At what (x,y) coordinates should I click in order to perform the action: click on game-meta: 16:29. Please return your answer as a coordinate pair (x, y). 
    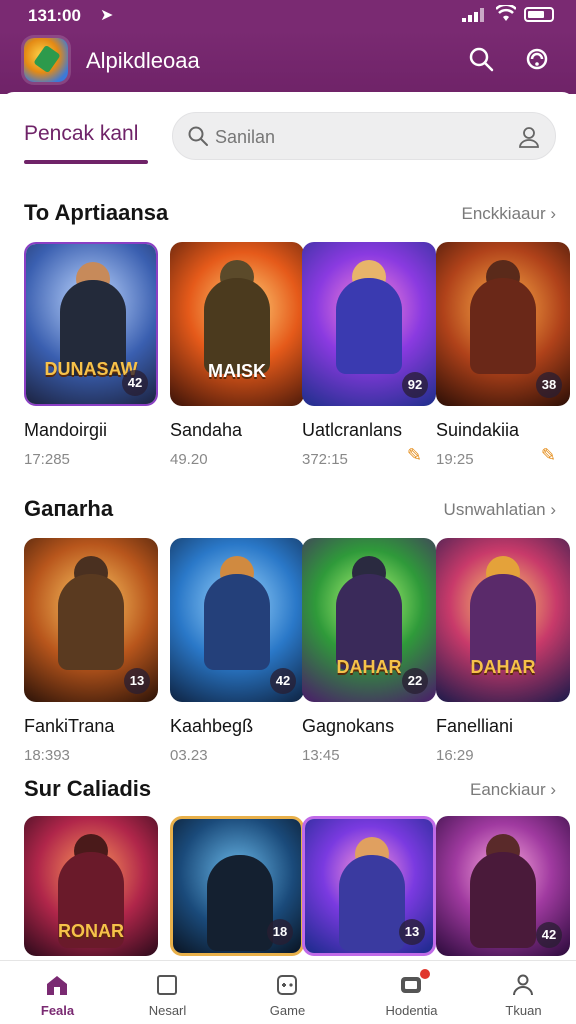
    Looking at the image, I should click on (455, 755).